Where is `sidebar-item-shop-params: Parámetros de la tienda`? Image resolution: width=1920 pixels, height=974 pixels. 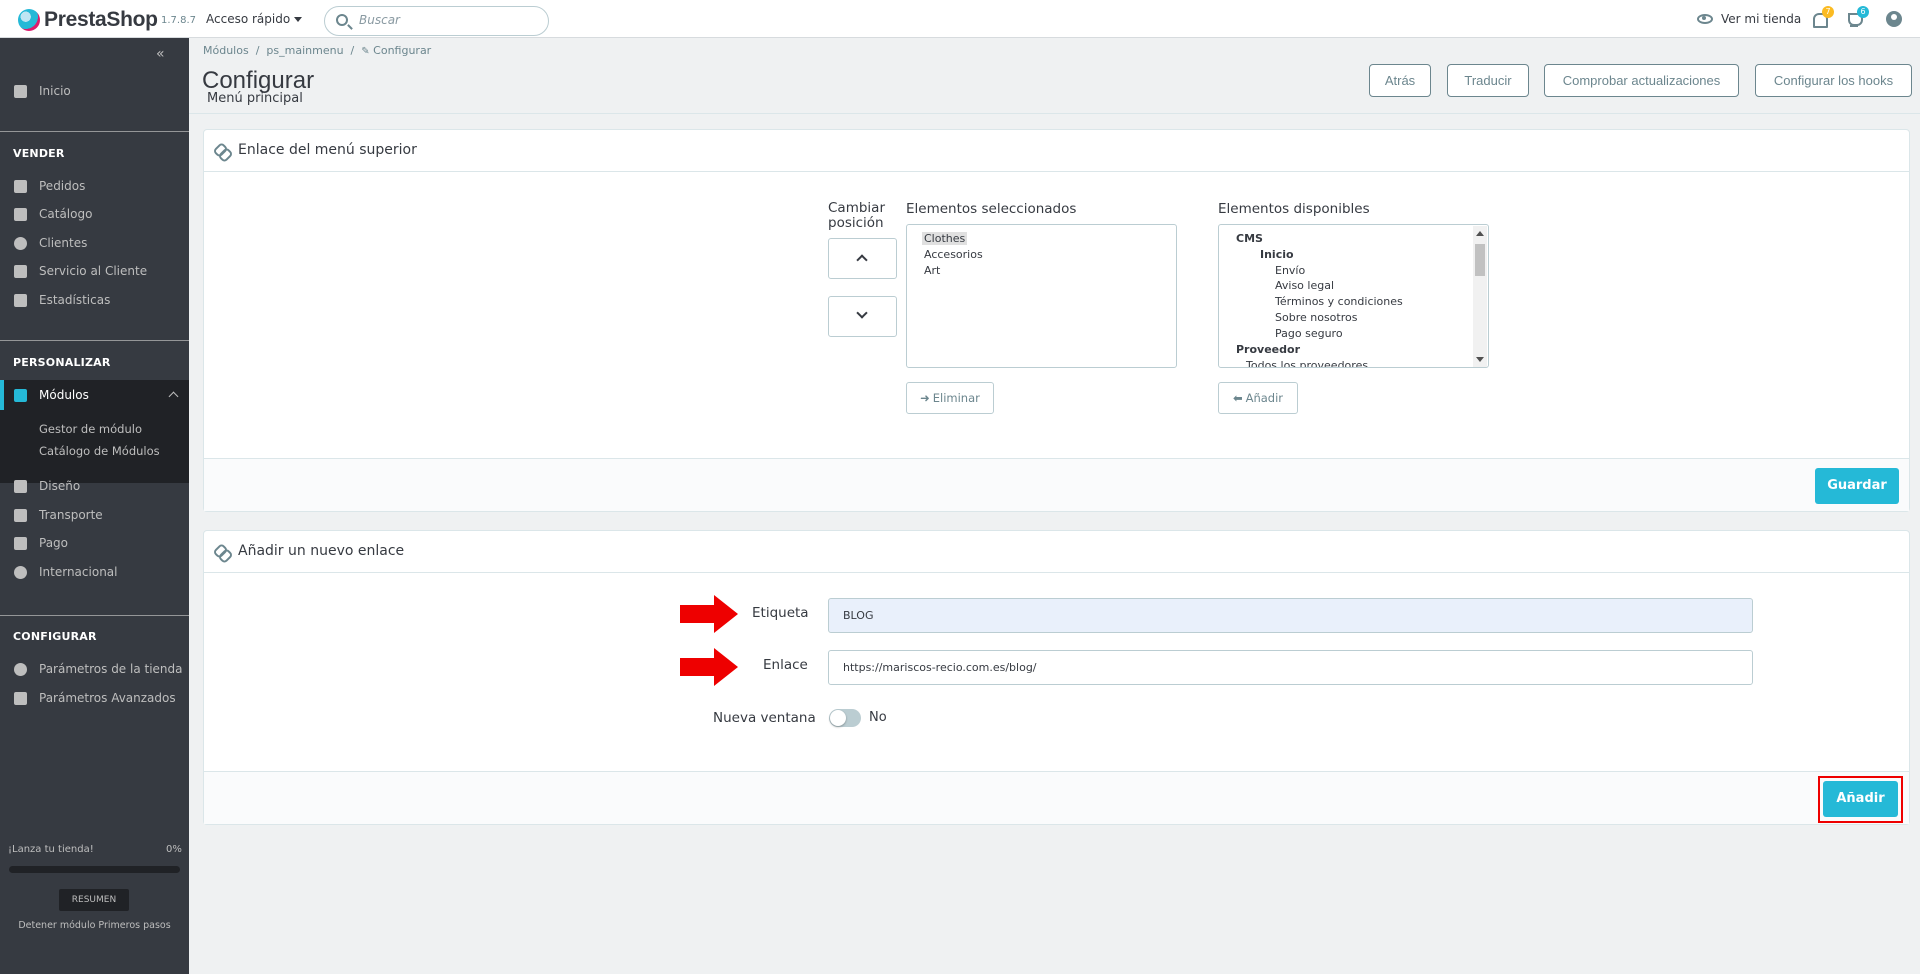 sidebar-item-shop-params: Parámetros de la tienda is located at coordinates (98, 669).